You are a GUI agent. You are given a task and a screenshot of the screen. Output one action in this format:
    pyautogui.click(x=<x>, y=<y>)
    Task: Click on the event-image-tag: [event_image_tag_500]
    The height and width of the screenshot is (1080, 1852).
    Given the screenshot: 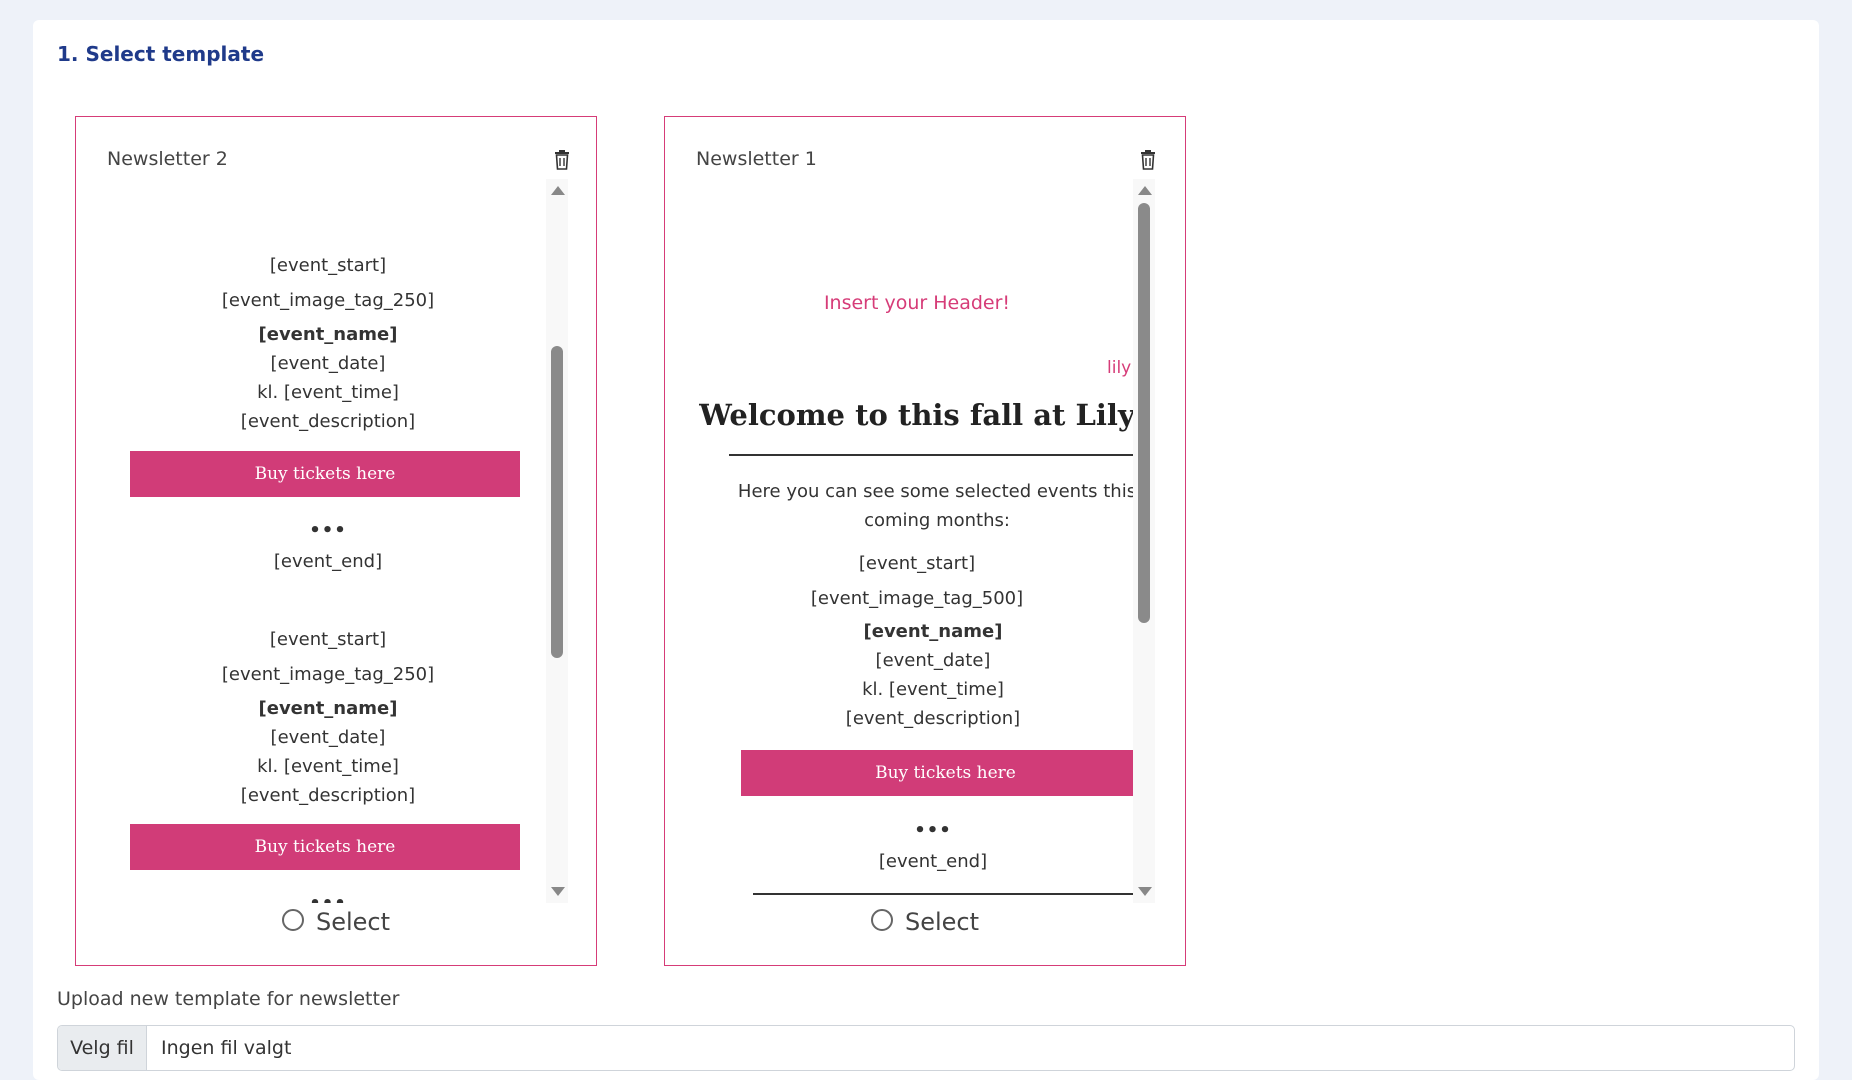 What is the action you would take?
    pyautogui.click(x=917, y=598)
    